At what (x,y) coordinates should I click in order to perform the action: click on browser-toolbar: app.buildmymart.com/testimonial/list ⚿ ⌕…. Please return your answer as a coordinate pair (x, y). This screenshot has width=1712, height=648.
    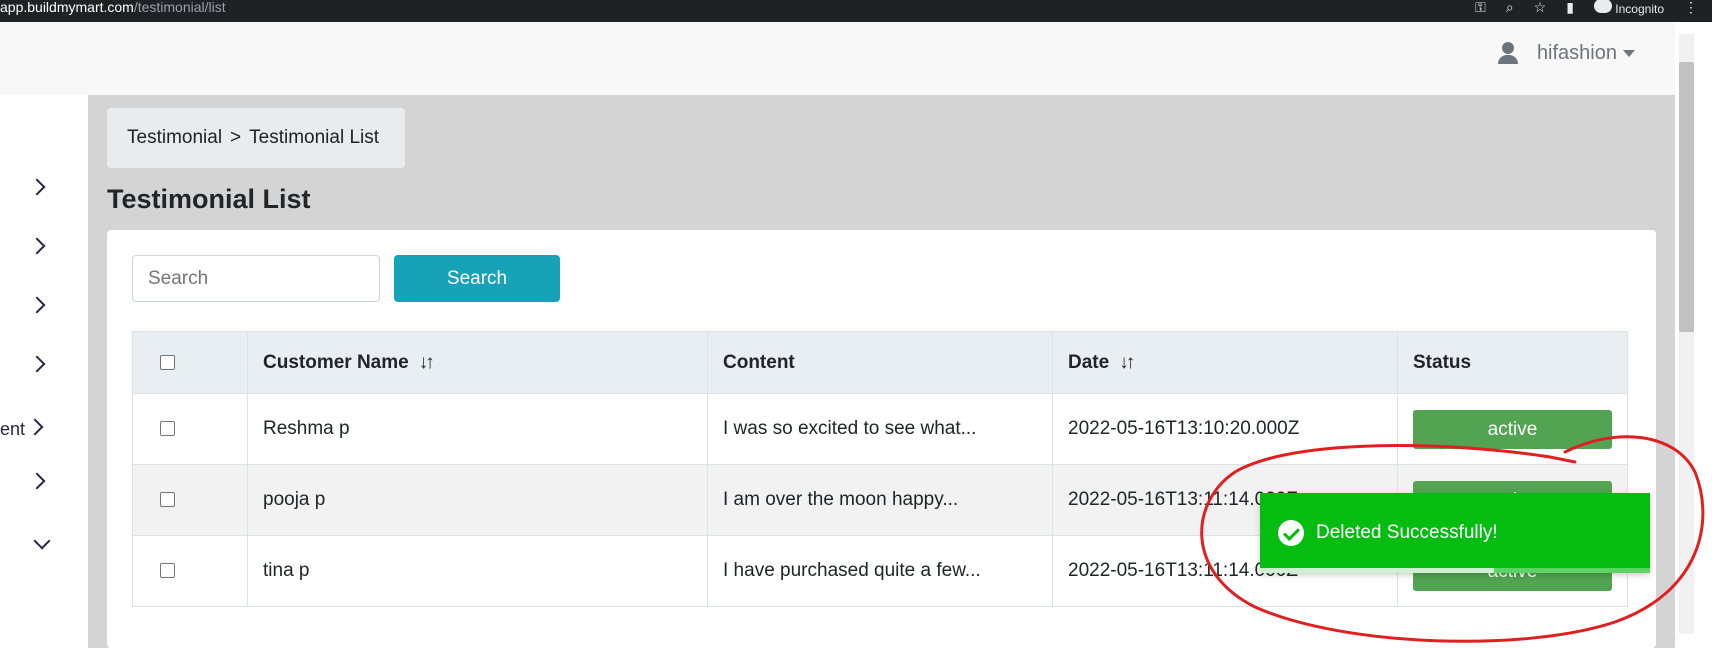
    Looking at the image, I should click on (856, 11).